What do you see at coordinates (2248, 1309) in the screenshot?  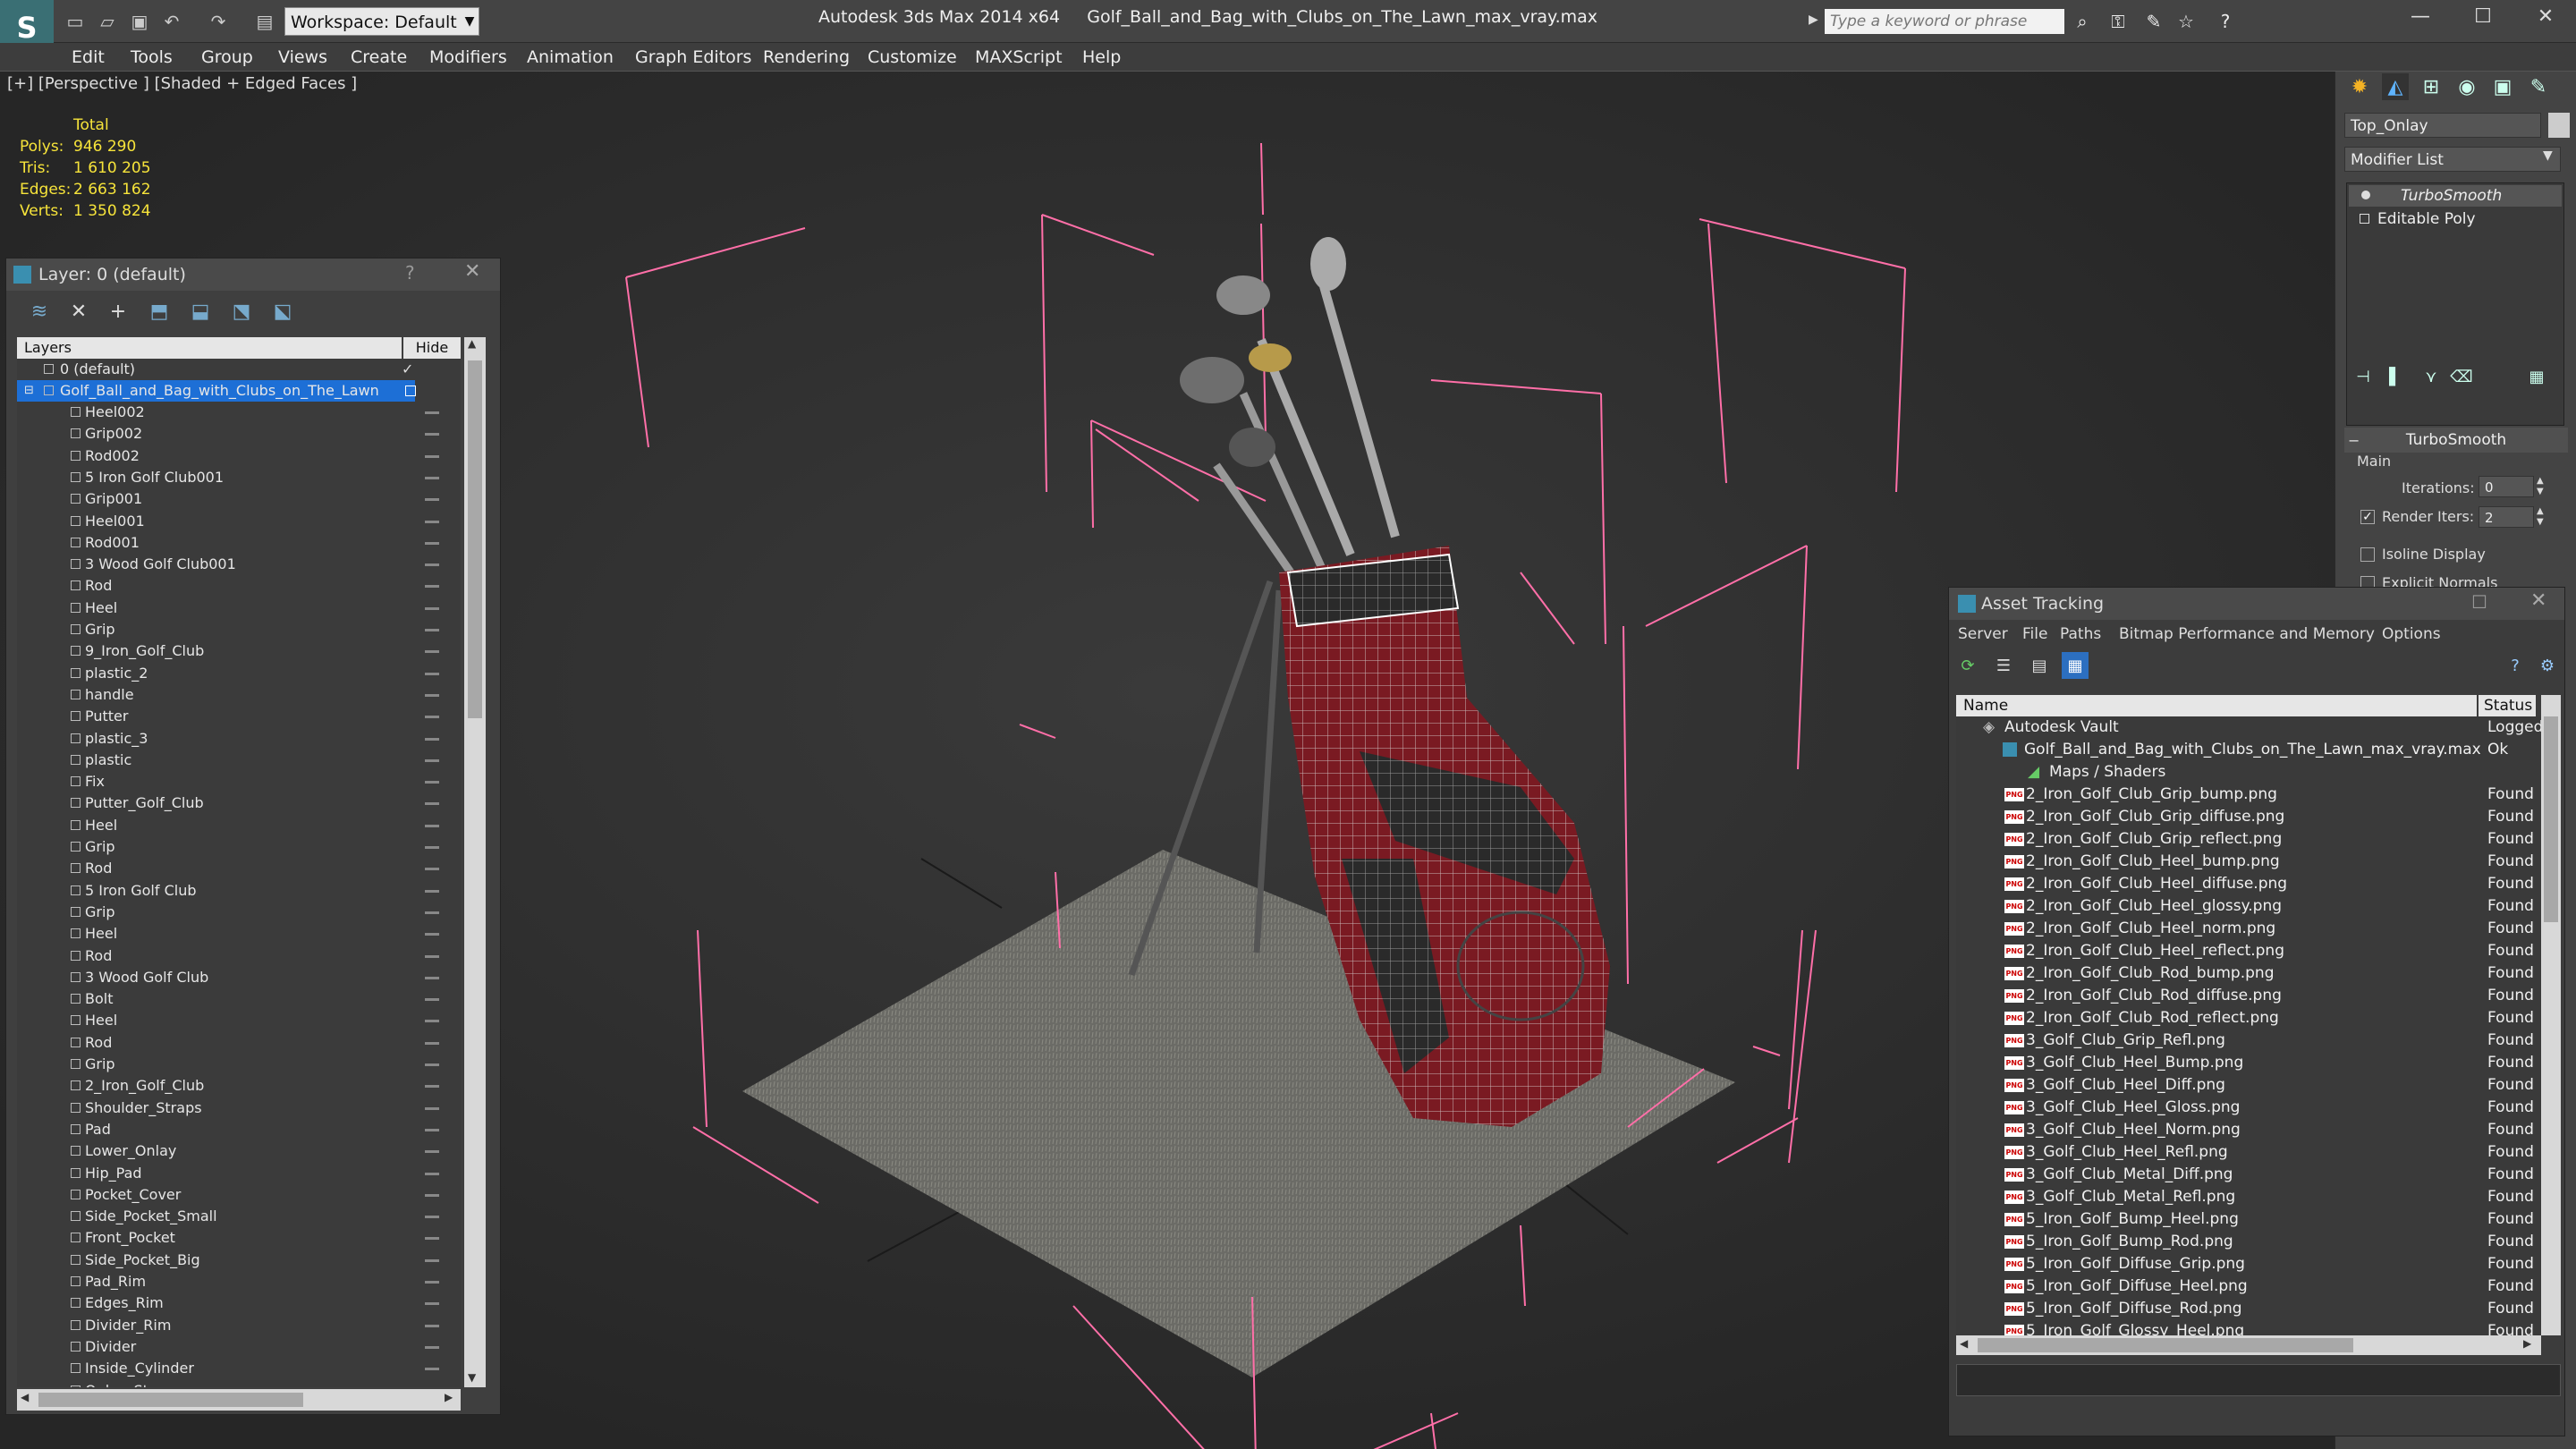 I see `asset-map-row: PNG 5_Iron_Golf_Diffuse_Rod.png Found` at bounding box center [2248, 1309].